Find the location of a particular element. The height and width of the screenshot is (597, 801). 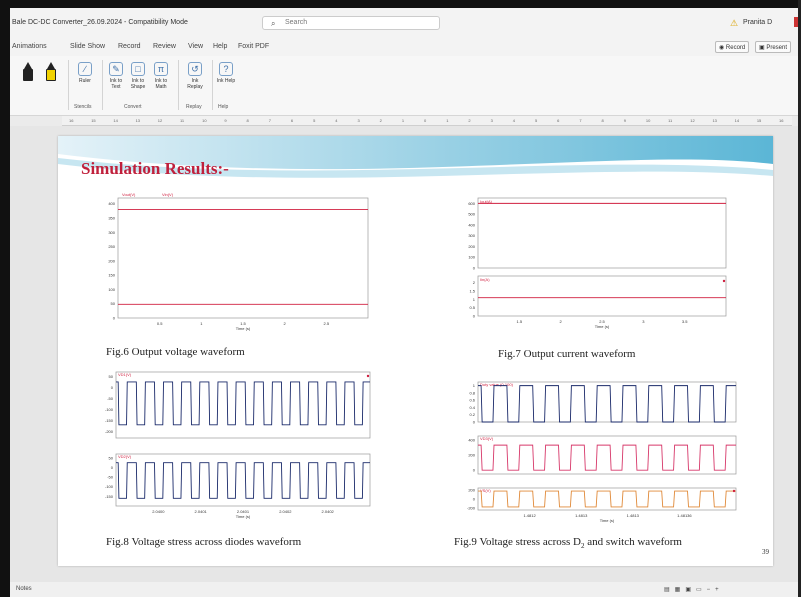

ink-help-button: ? Ink Help is located at coordinates (226, 73).